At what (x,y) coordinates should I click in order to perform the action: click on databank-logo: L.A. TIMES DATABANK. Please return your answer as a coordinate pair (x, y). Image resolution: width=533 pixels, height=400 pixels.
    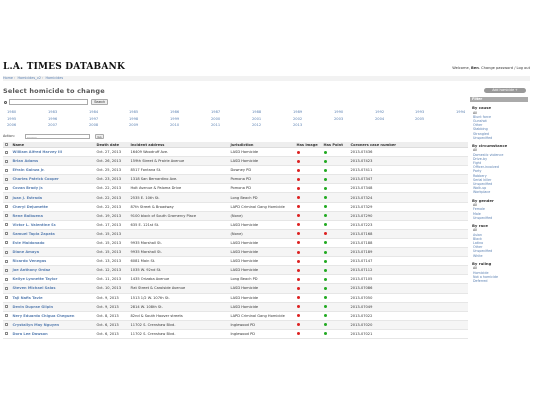
    Looking at the image, I should click on (64, 67).